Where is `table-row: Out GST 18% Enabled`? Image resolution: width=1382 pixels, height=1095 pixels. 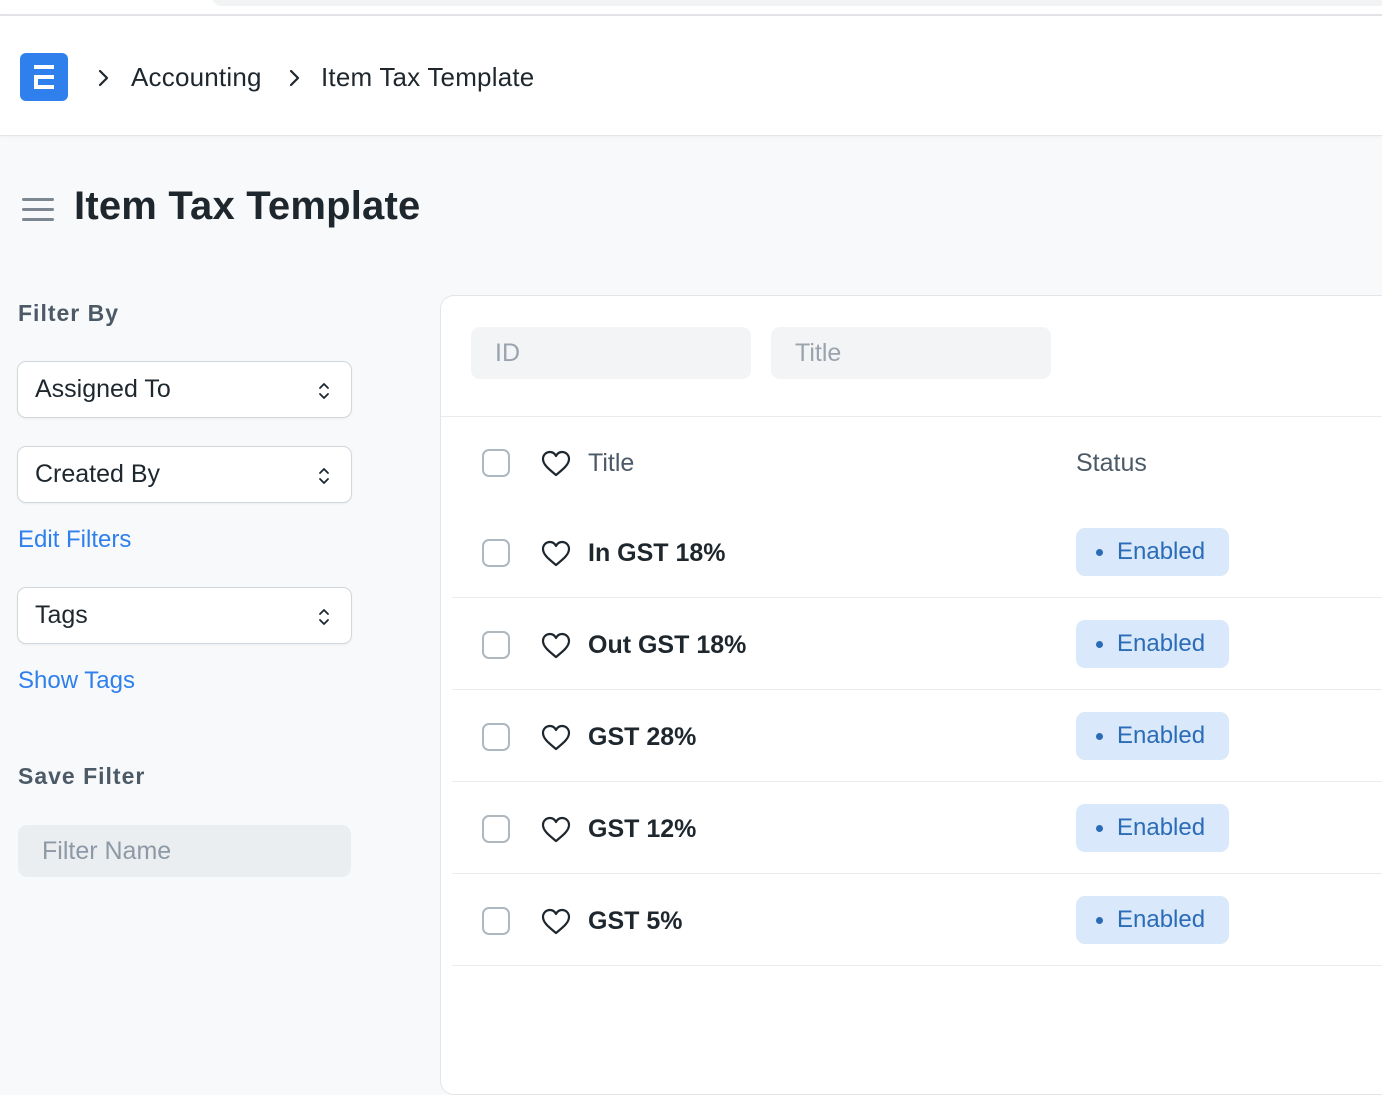 table-row: Out GST 18% Enabled is located at coordinates (917, 644).